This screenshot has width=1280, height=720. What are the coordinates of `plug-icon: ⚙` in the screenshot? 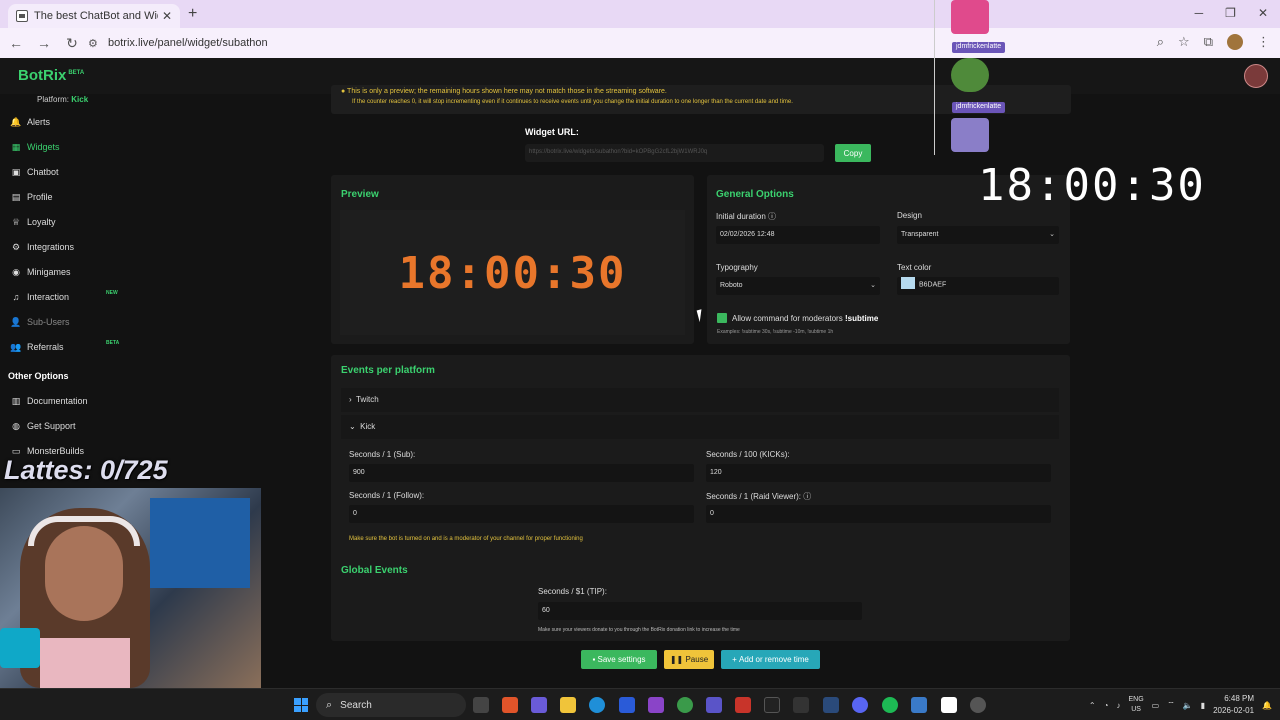 It's located at (16, 246).